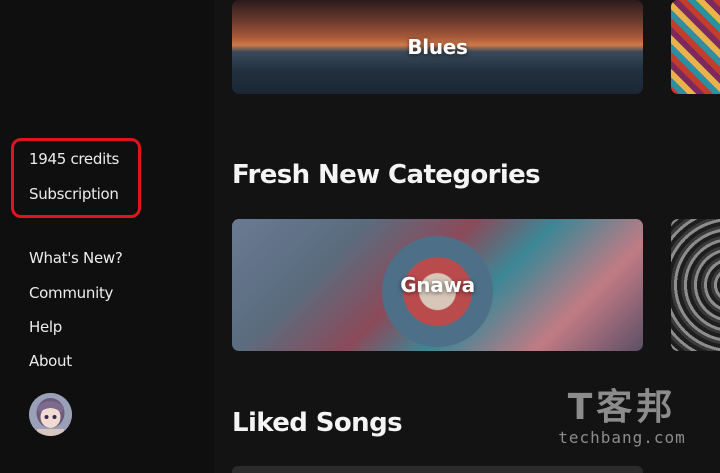  What do you see at coordinates (74, 194) in the screenshot?
I see `subscription-link: Subscription` at bounding box center [74, 194].